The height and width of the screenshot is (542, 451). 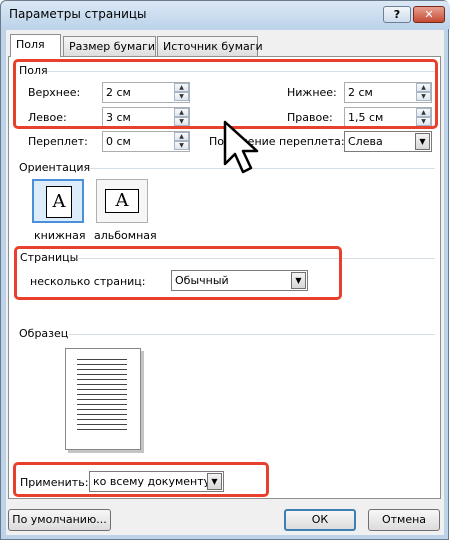 I want to click on mouse-pointer-icon, so click(x=241, y=147).